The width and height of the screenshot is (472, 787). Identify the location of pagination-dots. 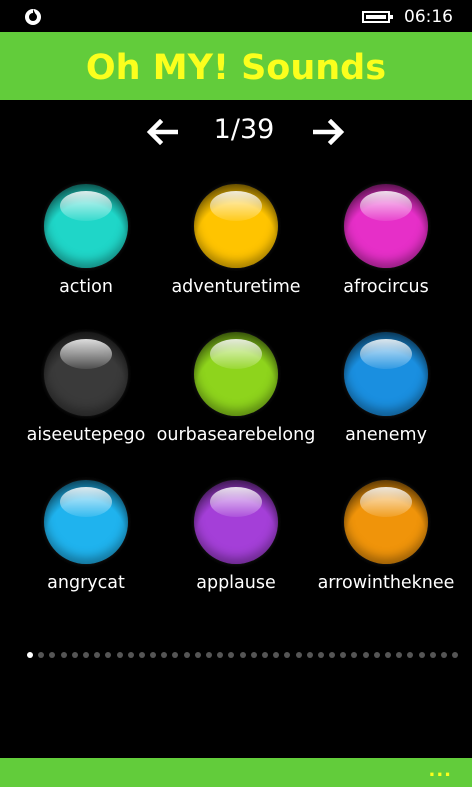
(245, 656).